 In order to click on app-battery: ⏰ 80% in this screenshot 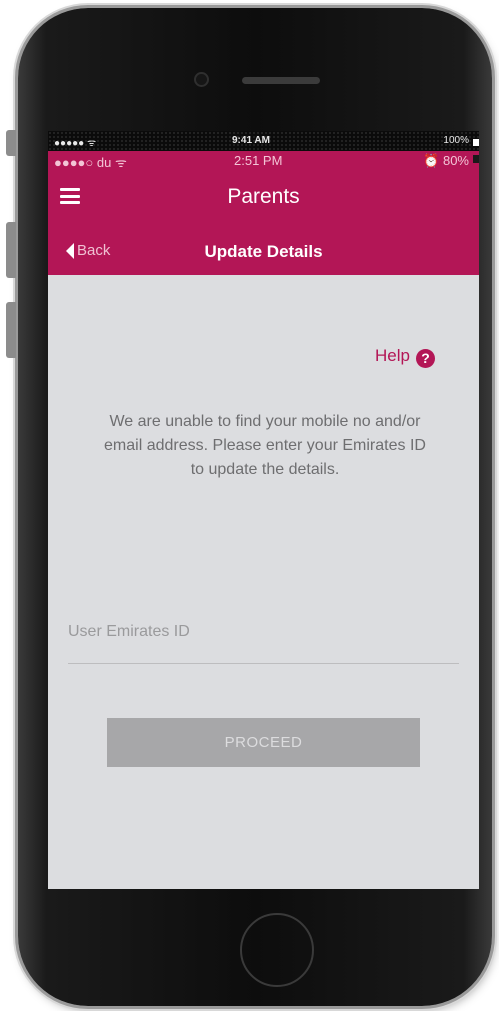, I will do `click(451, 161)`.